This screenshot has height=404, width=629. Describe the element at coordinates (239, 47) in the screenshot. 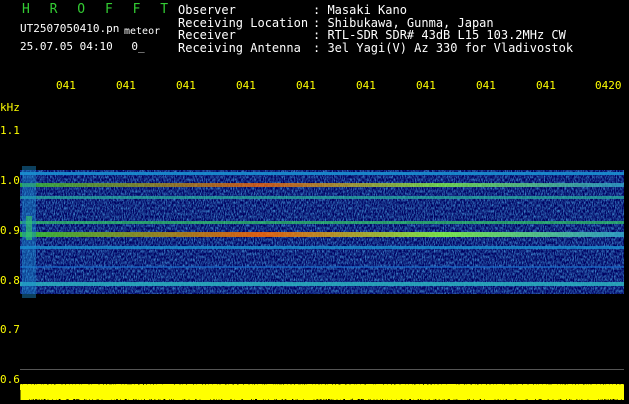

I see `info-label: Receiving Antenna` at that location.